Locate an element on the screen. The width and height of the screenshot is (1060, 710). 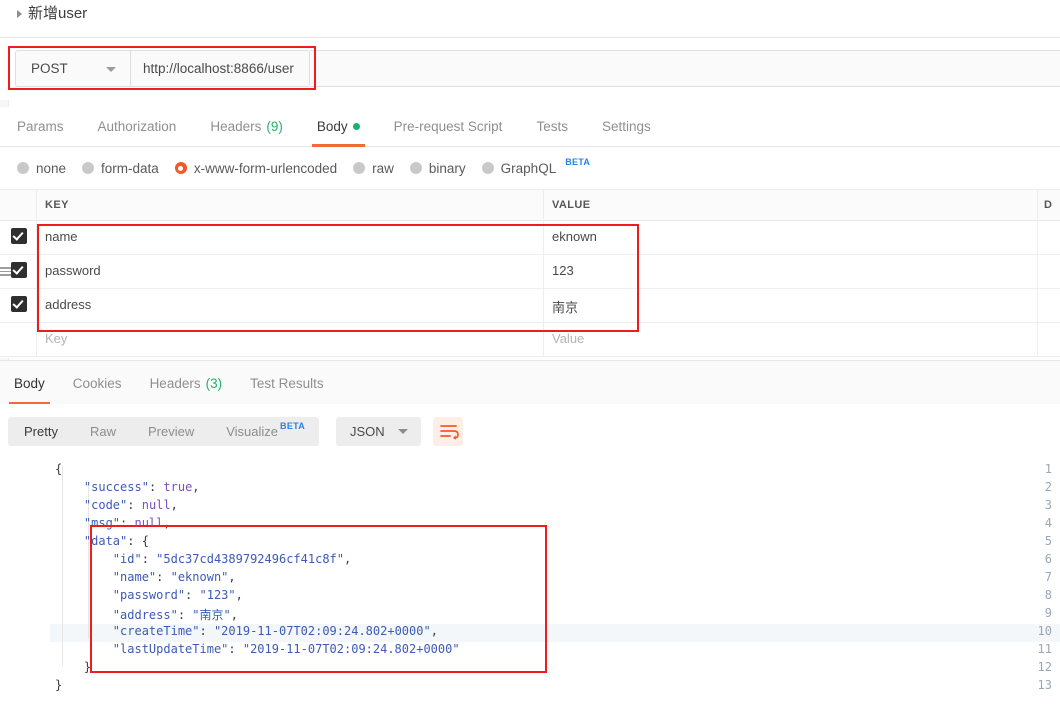
response-tab-label: Body is located at coordinates (29, 383).